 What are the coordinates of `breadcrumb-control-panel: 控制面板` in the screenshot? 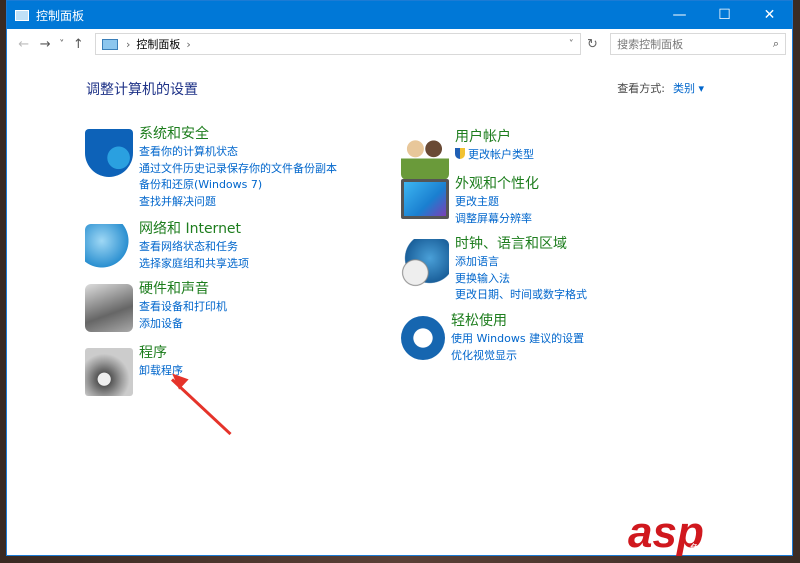 It's located at (158, 44).